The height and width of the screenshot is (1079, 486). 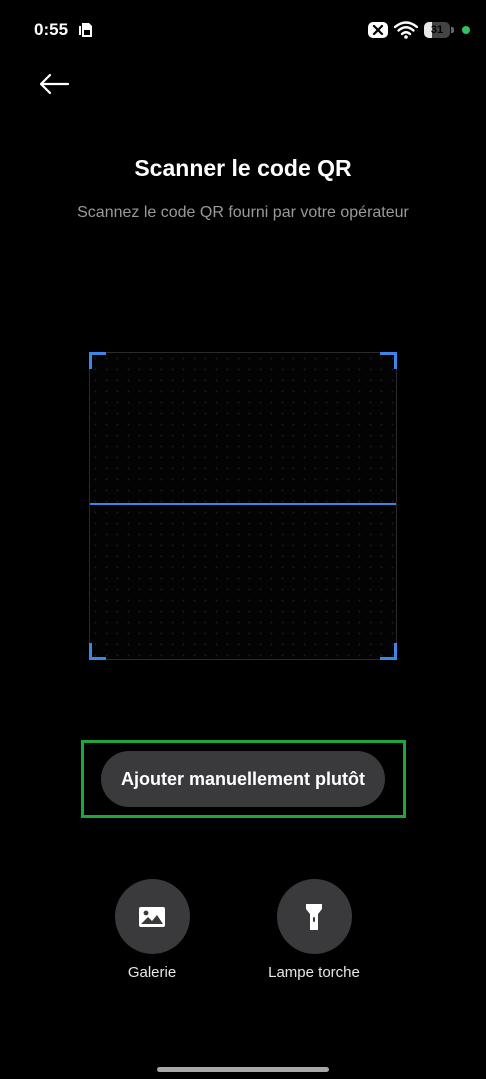 I want to click on viewfinder-corner-top-left, so click(x=97, y=360).